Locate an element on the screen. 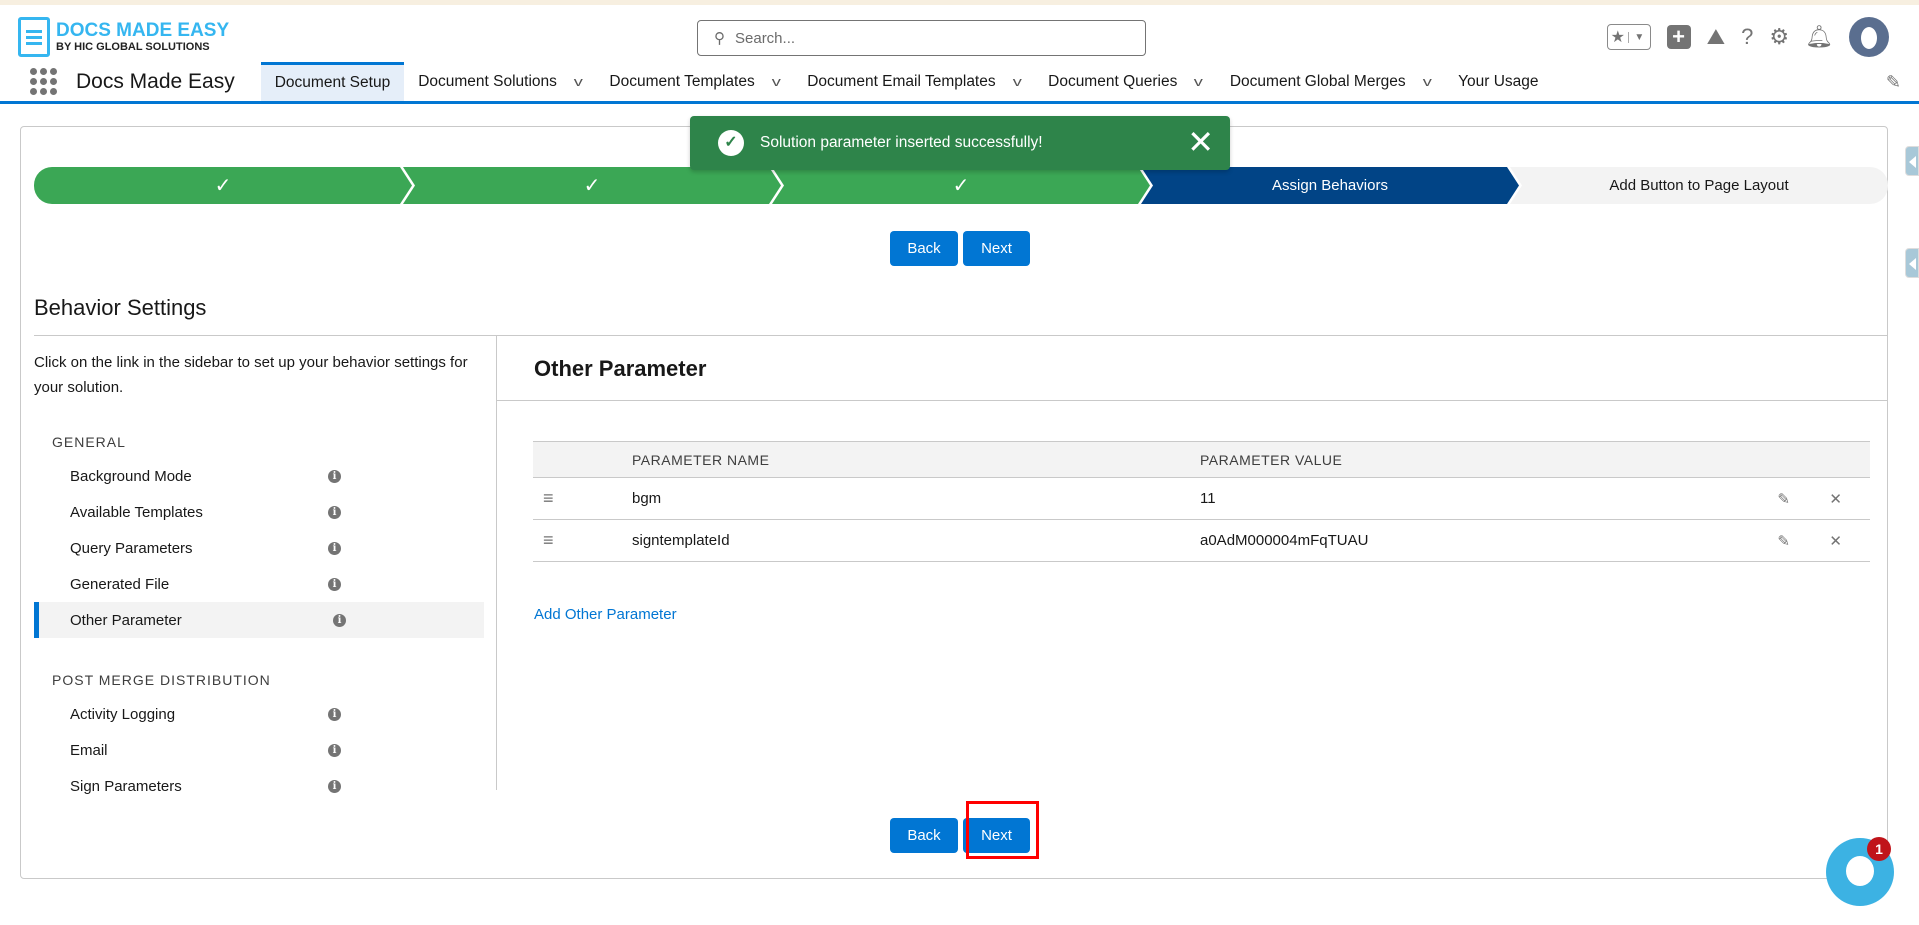  column-header-name: PARAMETER NAME is located at coordinates (701, 459).